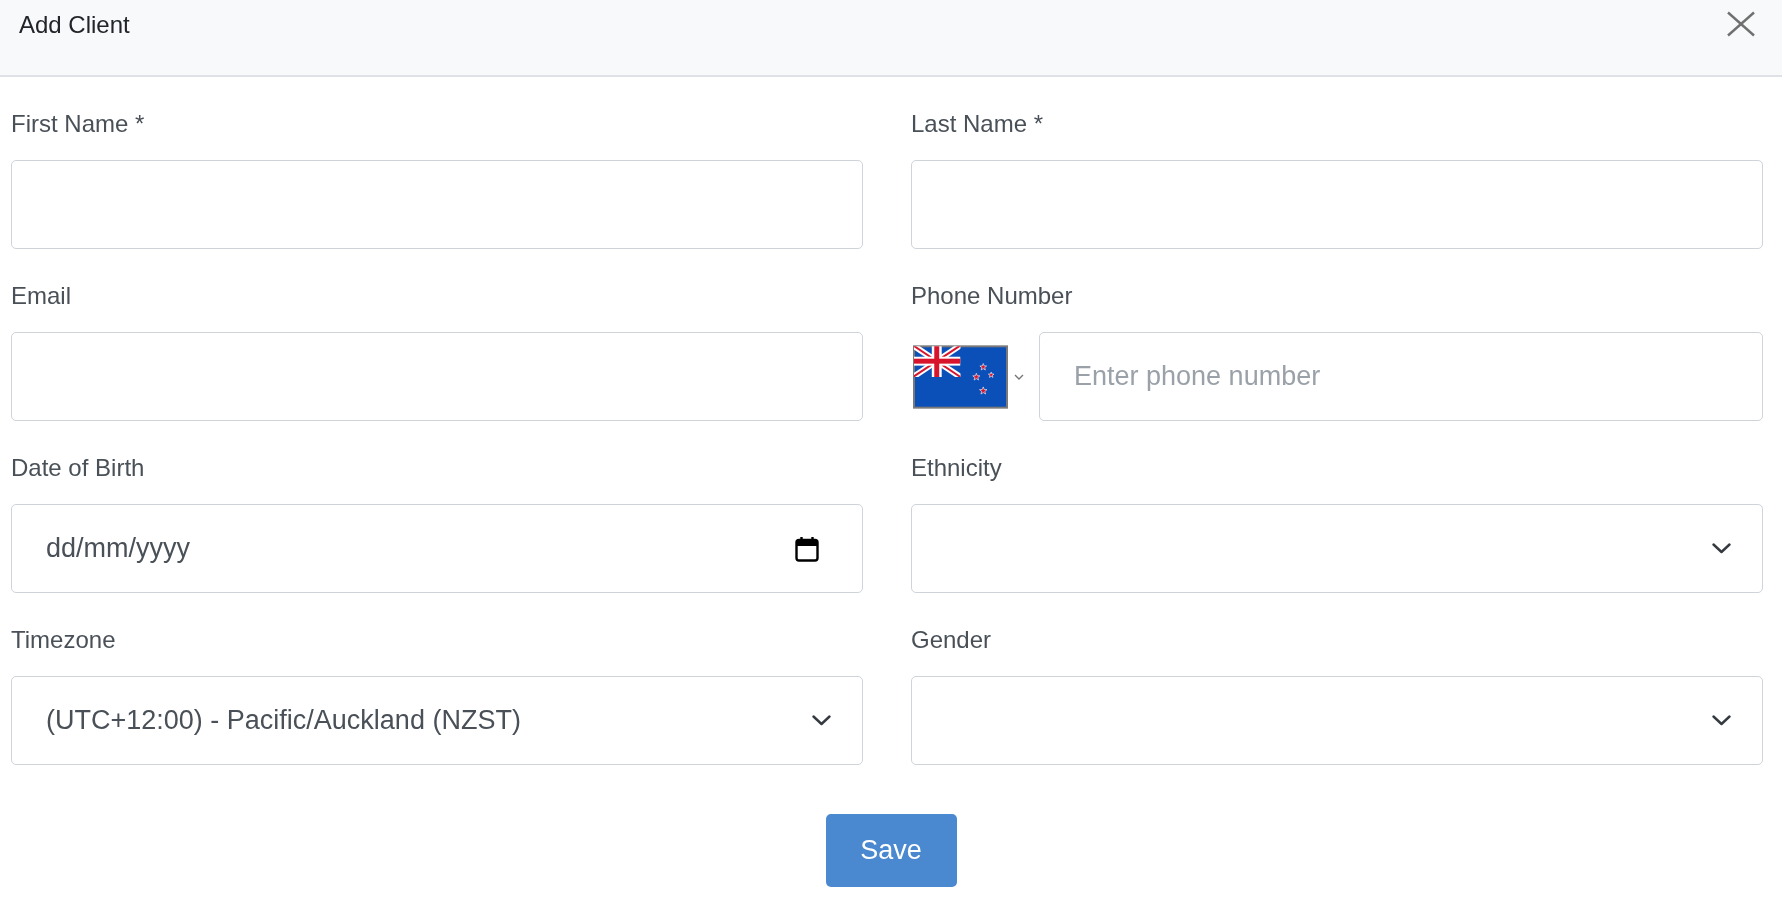 The image size is (1782, 904). Describe the element at coordinates (63, 640) in the screenshot. I see `field-label: Timezone` at that location.